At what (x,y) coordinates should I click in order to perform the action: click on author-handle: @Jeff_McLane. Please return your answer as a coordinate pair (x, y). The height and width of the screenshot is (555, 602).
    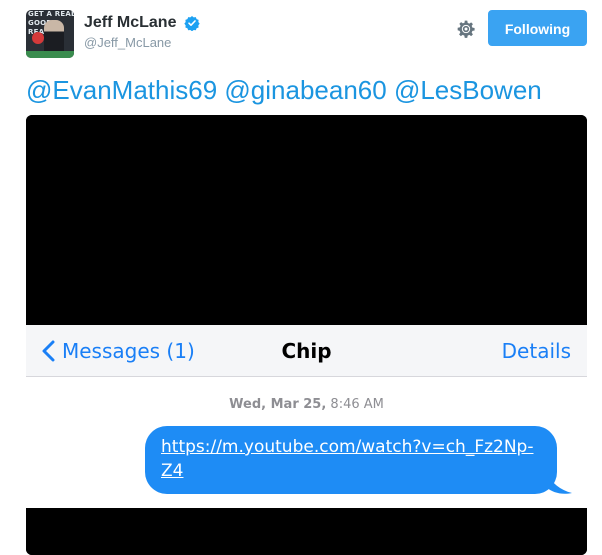
    Looking at the image, I should click on (142, 42).